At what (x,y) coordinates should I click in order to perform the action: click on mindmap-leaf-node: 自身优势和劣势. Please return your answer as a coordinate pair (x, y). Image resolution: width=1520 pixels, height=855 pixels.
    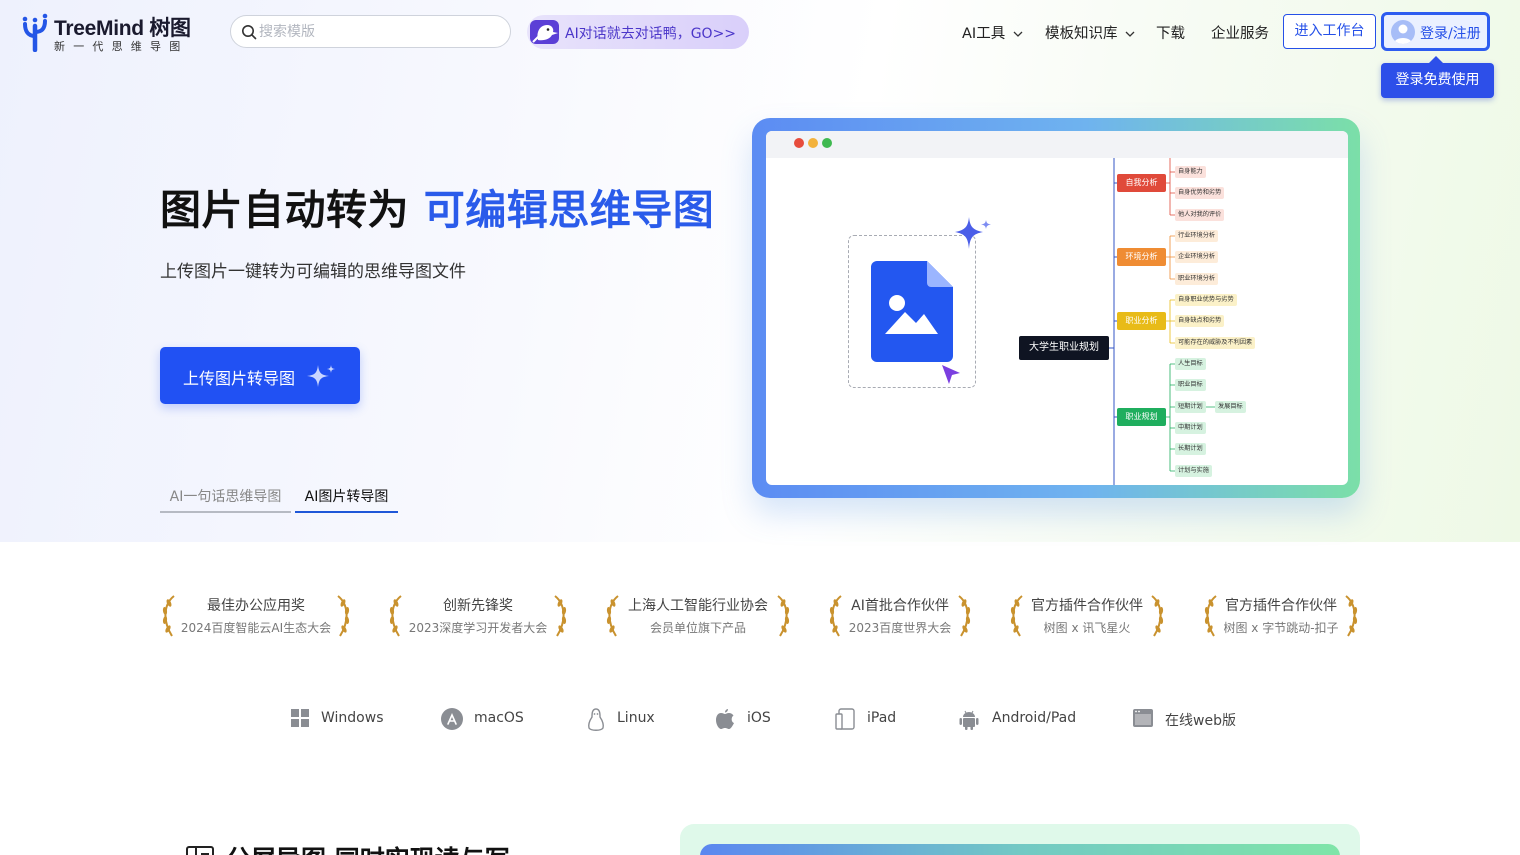
    Looking at the image, I should click on (1200, 193).